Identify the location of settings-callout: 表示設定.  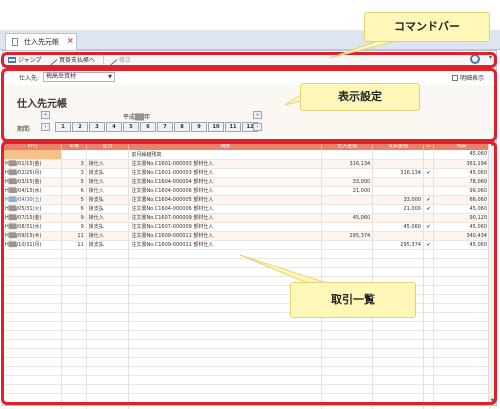
(360, 97).